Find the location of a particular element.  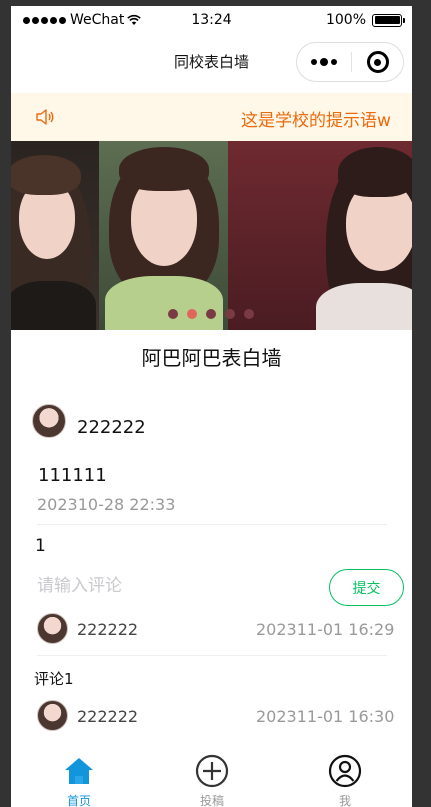

tab-post: 投稿 is located at coordinates (212, 780).